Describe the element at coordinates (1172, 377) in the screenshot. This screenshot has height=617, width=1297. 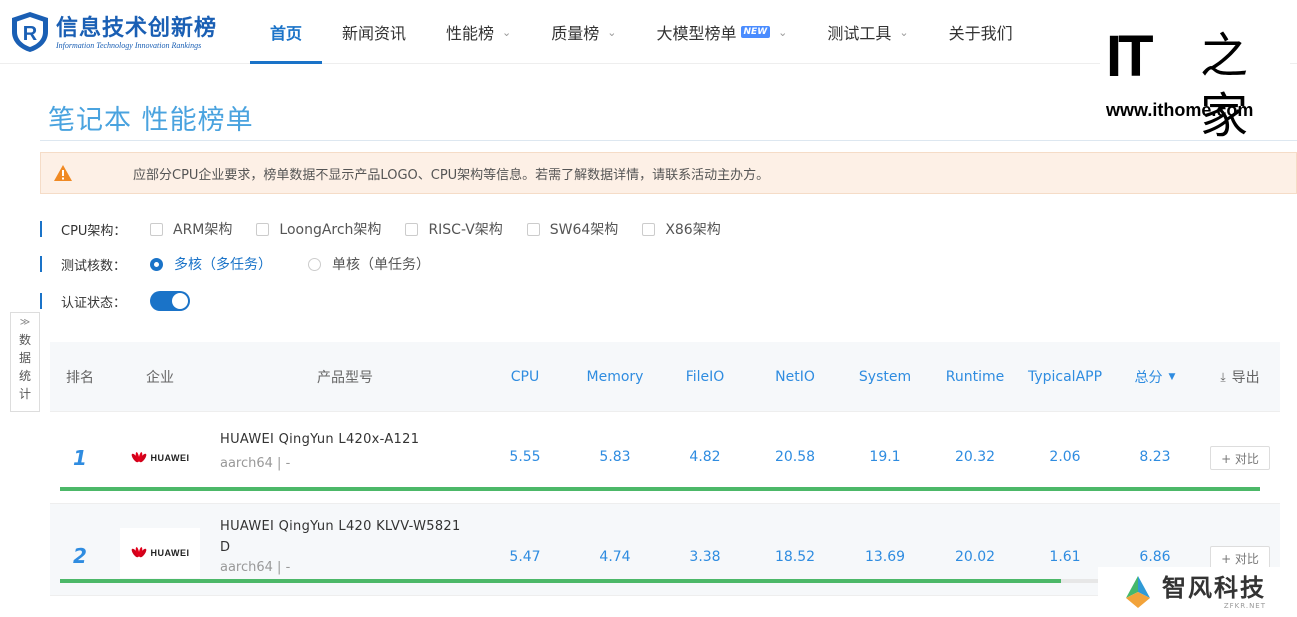
I see `sort-down-icon: ▼` at that location.